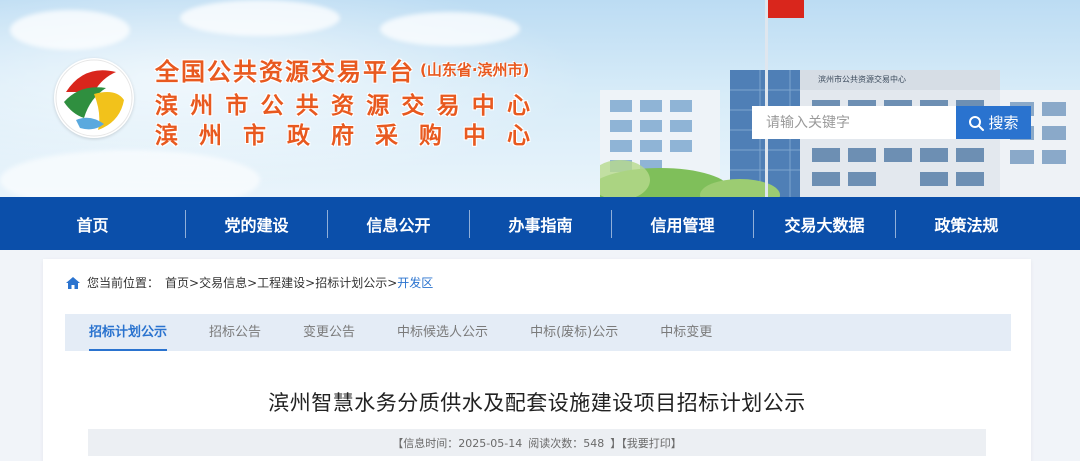 The width and height of the screenshot is (1080, 461). What do you see at coordinates (356, 282) in the screenshot?
I see `breadcrumb-tender-plan: 招标计划公示>` at bounding box center [356, 282].